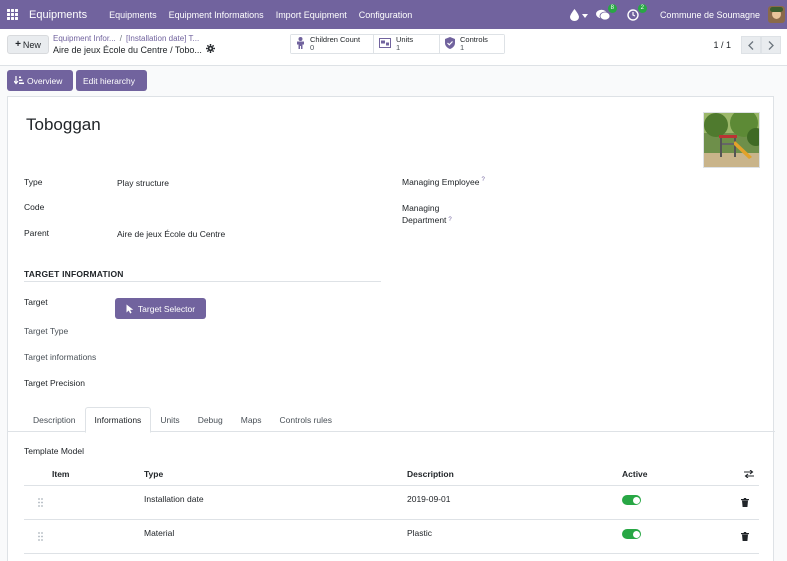  What do you see at coordinates (46, 331) in the screenshot?
I see `target-type-label: Target Type` at bounding box center [46, 331].